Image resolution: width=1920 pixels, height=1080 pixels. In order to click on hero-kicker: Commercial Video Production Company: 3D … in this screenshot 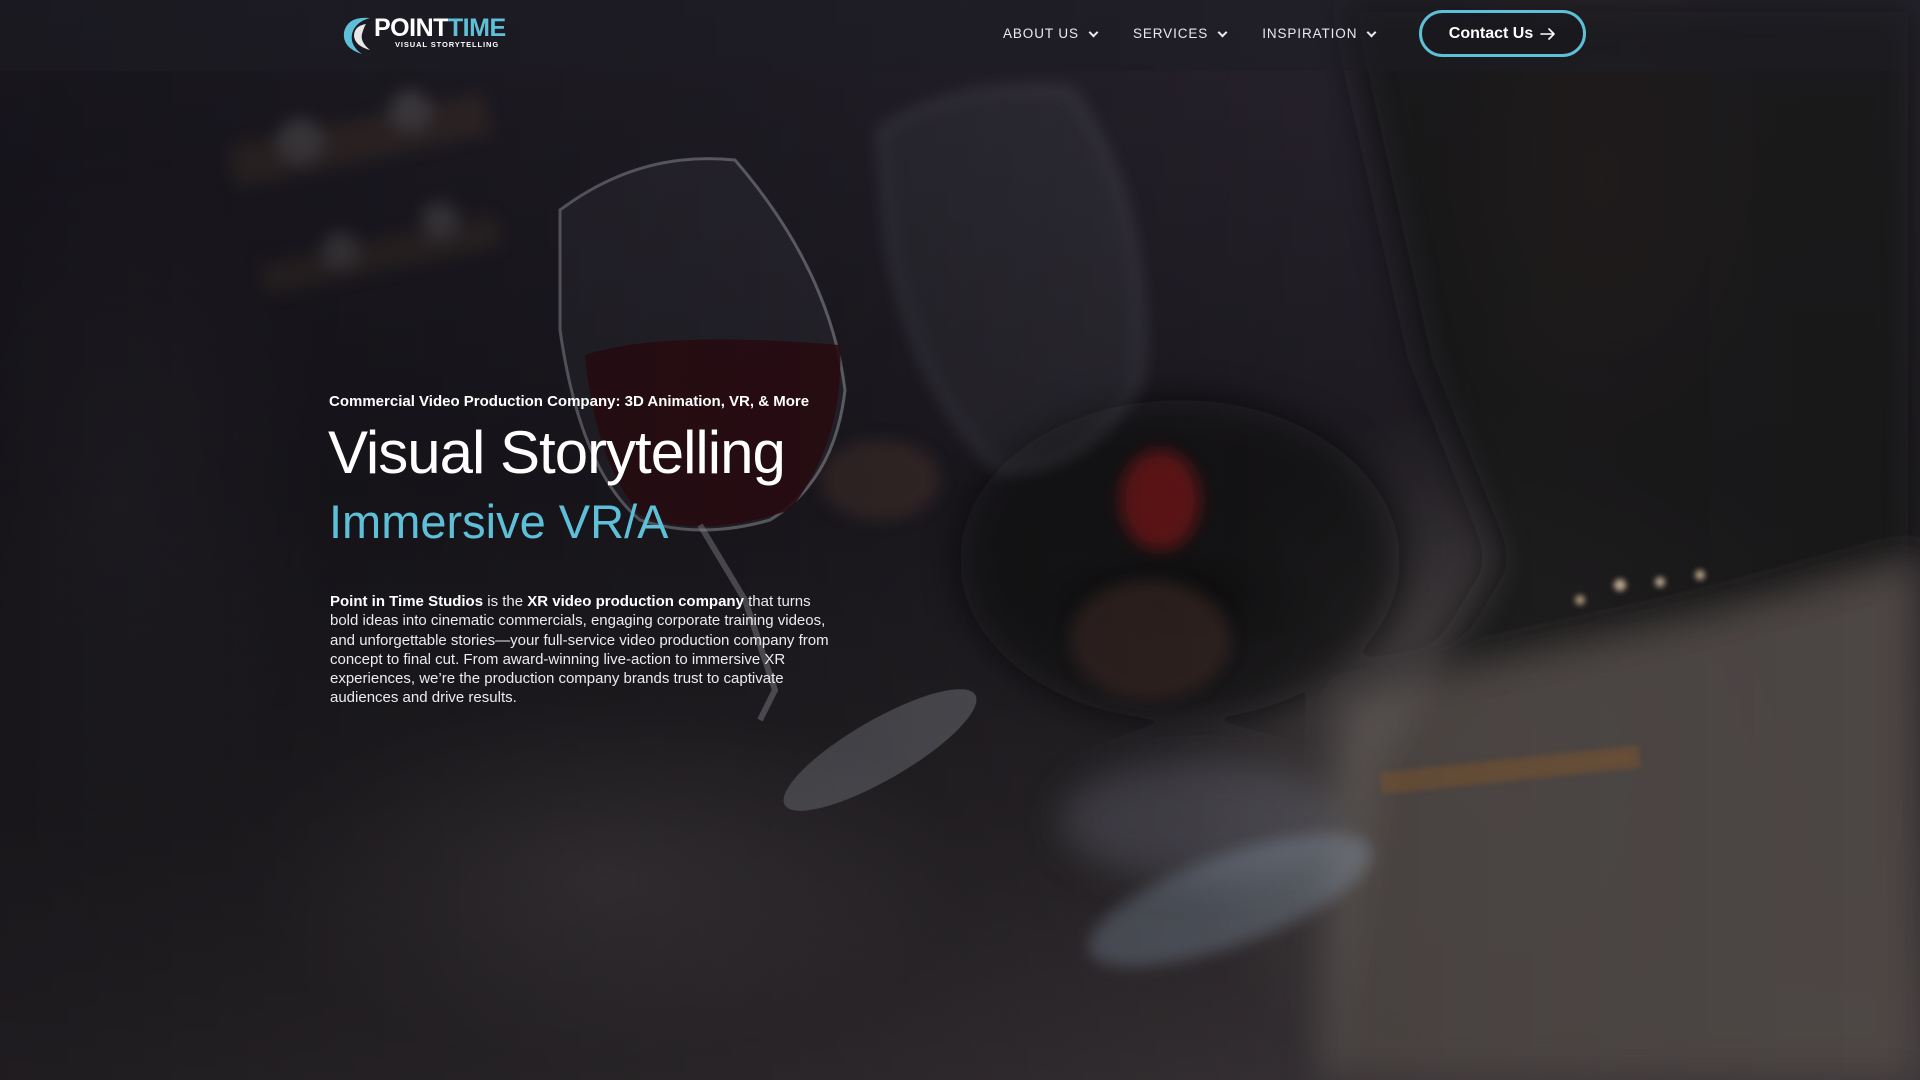, I will do `click(569, 401)`.